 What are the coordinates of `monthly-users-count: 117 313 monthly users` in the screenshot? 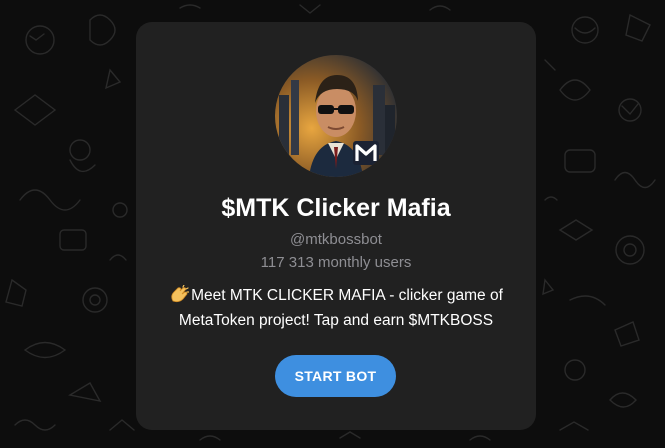 It's located at (336, 262).